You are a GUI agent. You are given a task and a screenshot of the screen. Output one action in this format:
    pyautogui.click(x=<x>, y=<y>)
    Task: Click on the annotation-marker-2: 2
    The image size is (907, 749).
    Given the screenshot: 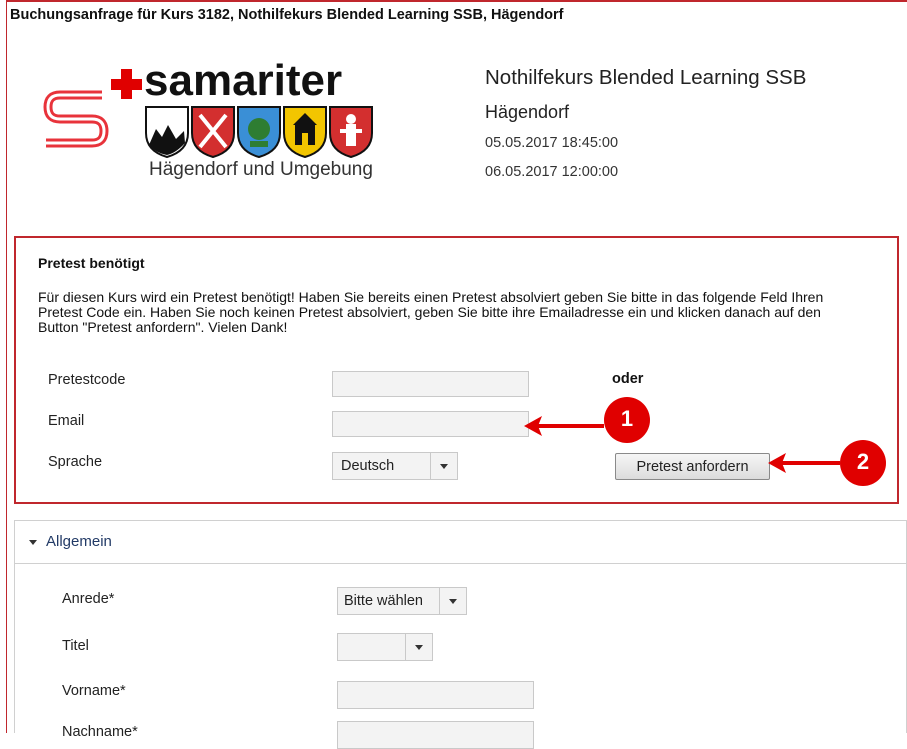 What is the action you would take?
    pyautogui.click(x=863, y=463)
    